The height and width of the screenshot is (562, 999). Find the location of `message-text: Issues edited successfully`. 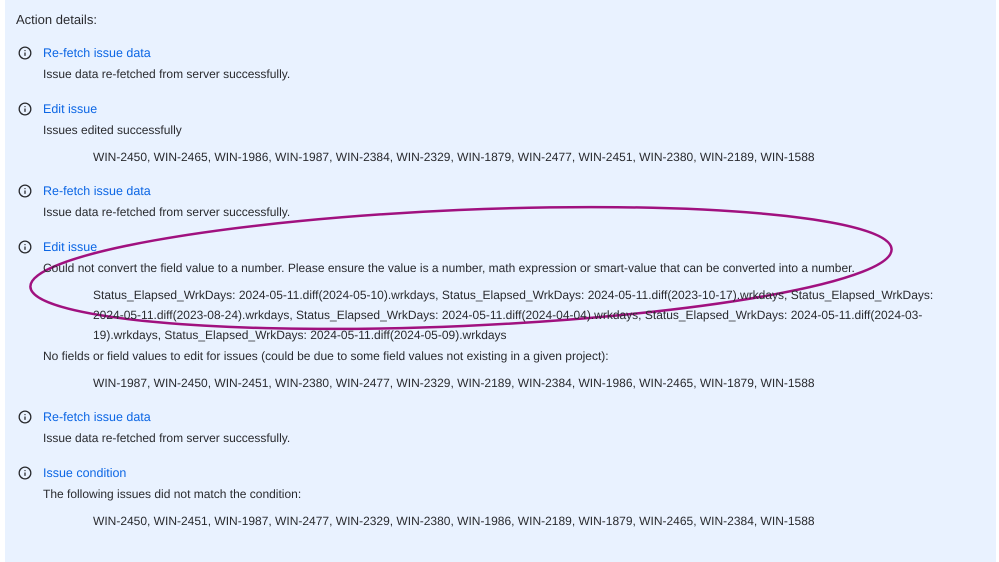

message-text: Issues edited successfully is located at coordinates (113, 130).